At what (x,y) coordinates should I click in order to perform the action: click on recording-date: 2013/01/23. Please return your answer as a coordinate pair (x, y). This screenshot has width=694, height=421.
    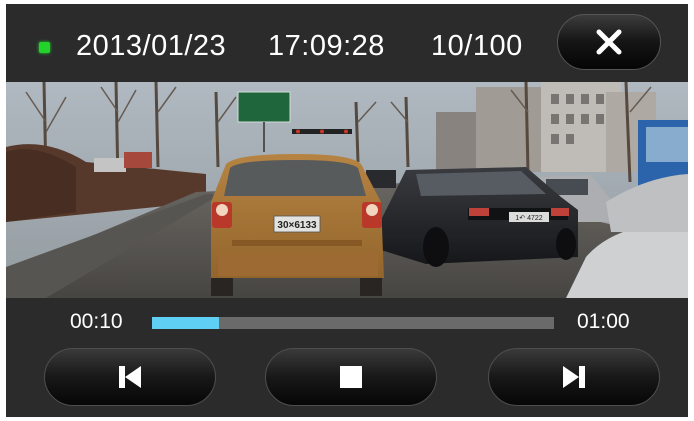
    Looking at the image, I should click on (151, 46).